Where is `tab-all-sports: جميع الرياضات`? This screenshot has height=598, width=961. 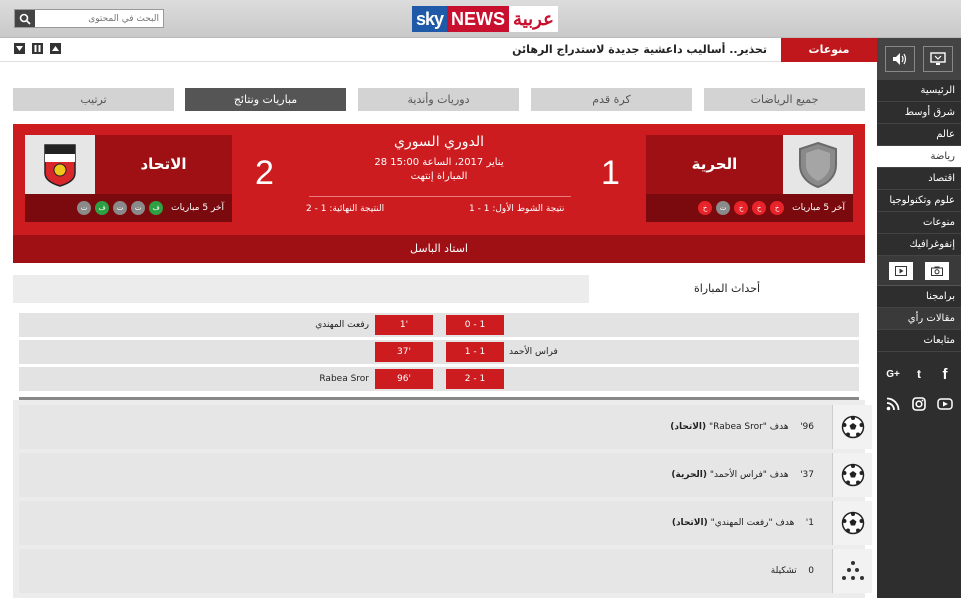
tab-all-sports: جميع الرياضات is located at coordinates (784, 99).